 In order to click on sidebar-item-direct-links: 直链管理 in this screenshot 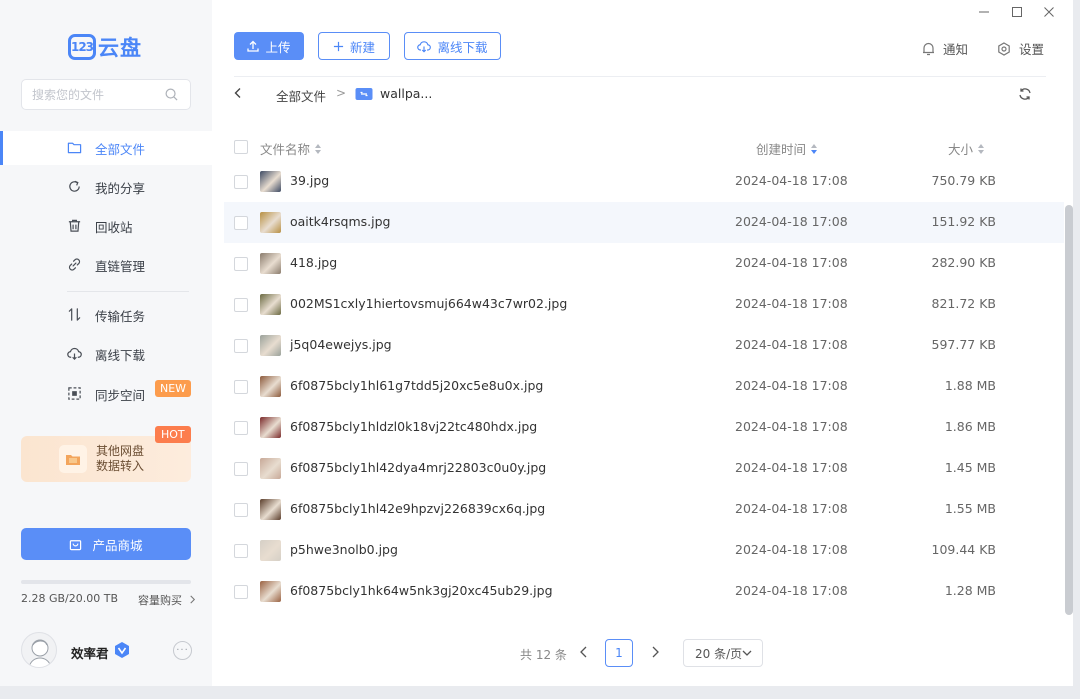, I will do `click(106, 265)`.